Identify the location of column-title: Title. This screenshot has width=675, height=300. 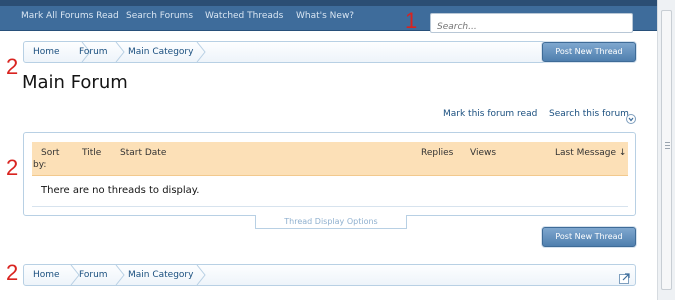
(91, 153).